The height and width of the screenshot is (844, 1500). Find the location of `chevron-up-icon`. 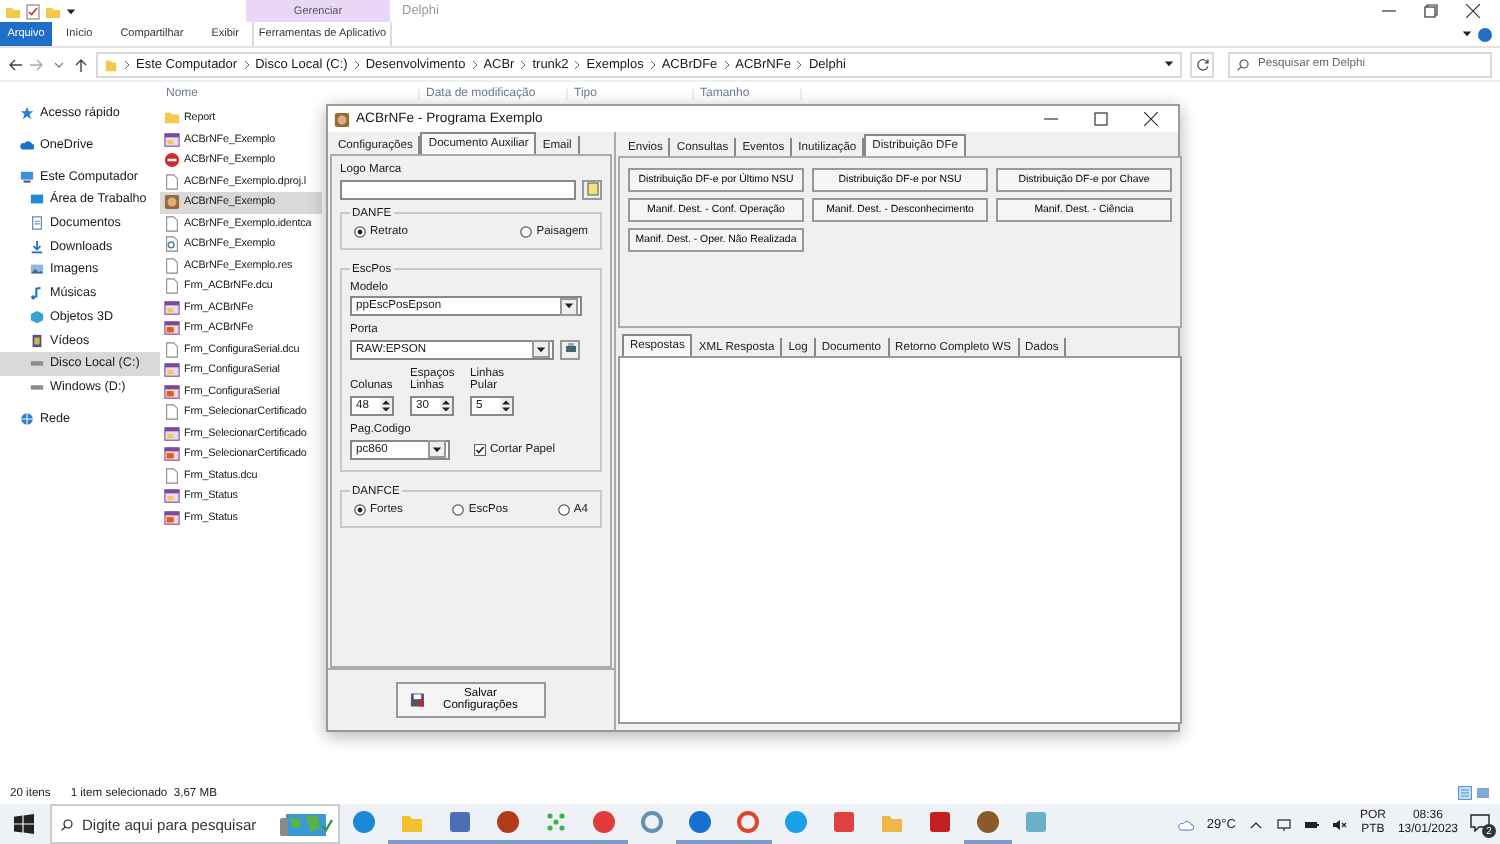

chevron-up-icon is located at coordinates (1255, 824).